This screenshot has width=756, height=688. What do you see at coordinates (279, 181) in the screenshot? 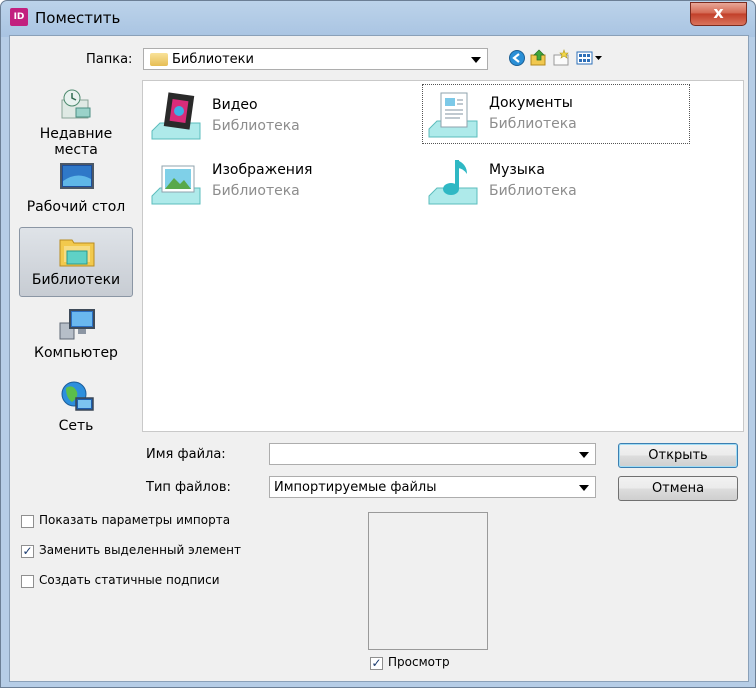
I see `list-item-pictures: Изображения Библиотека` at bounding box center [279, 181].